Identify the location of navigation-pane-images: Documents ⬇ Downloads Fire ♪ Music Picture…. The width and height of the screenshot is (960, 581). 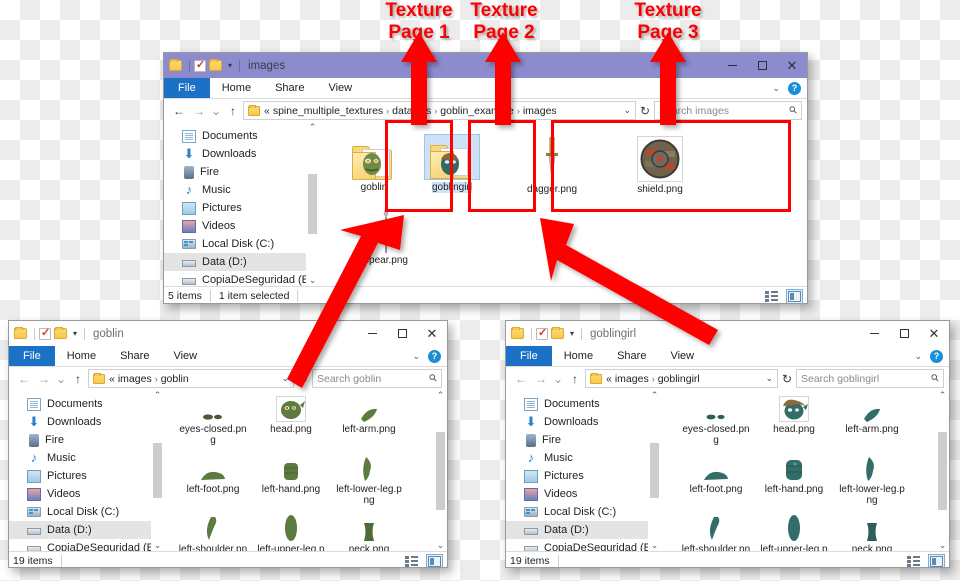
(241, 204).